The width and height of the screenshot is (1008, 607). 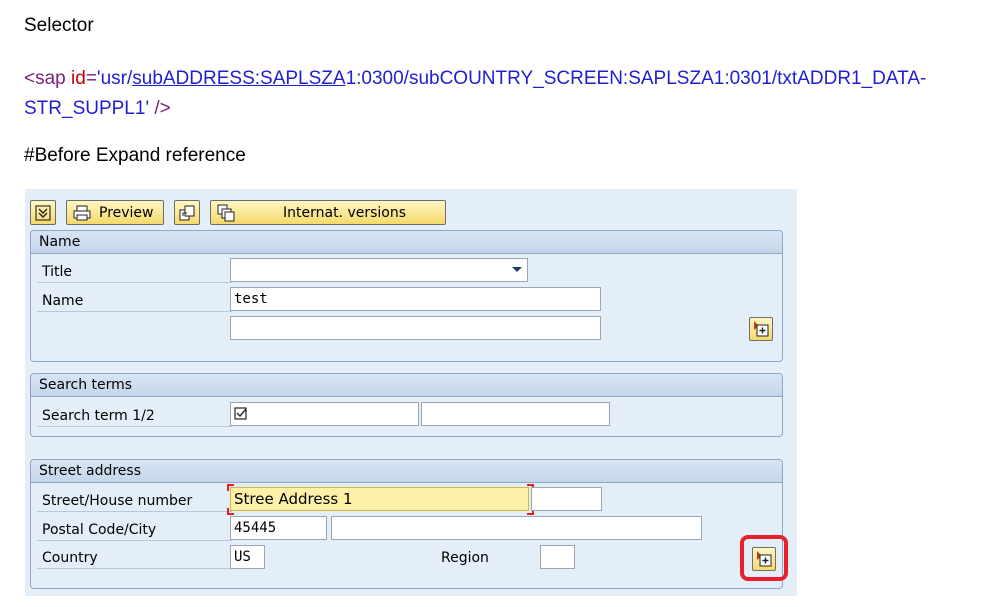 What do you see at coordinates (134, 557) in the screenshot?
I see `country-label: Country` at bounding box center [134, 557].